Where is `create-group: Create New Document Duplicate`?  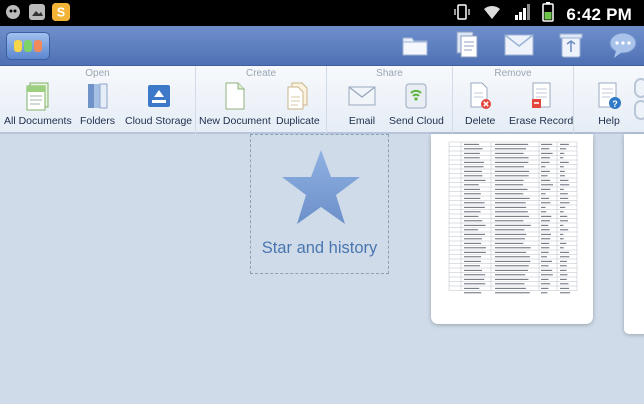
create-group: Create New Document Duplicate is located at coordinates (261, 100).